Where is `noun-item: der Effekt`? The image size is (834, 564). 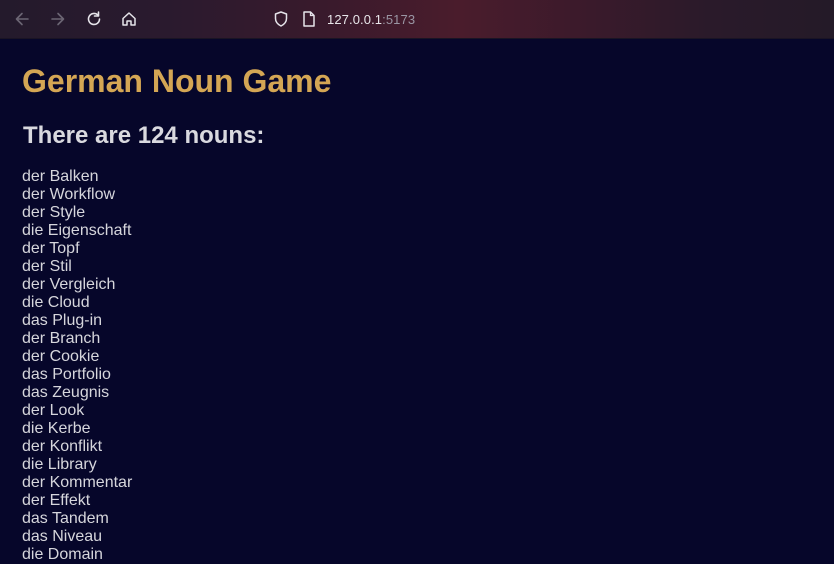
noun-item: der Effekt is located at coordinates (77, 501).